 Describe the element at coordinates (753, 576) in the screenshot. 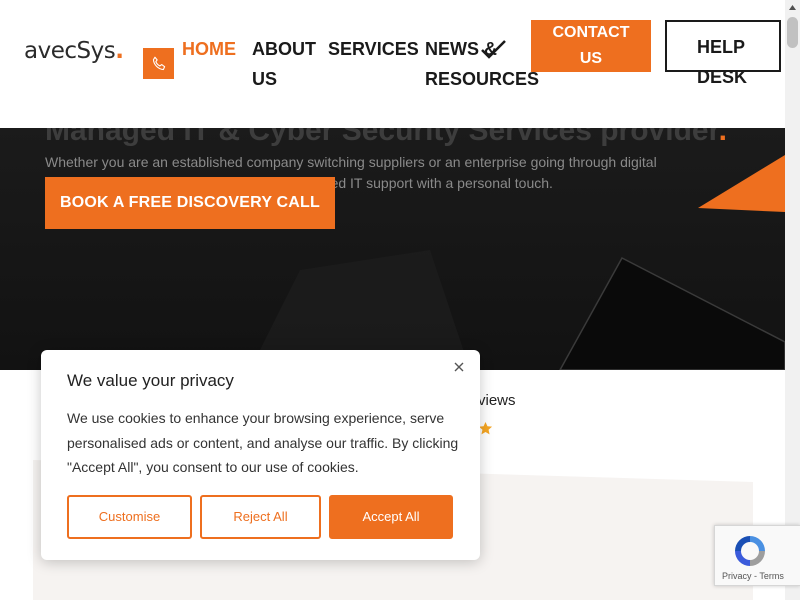

I see `recaptcha-links: Privacy - Terms` at that location.